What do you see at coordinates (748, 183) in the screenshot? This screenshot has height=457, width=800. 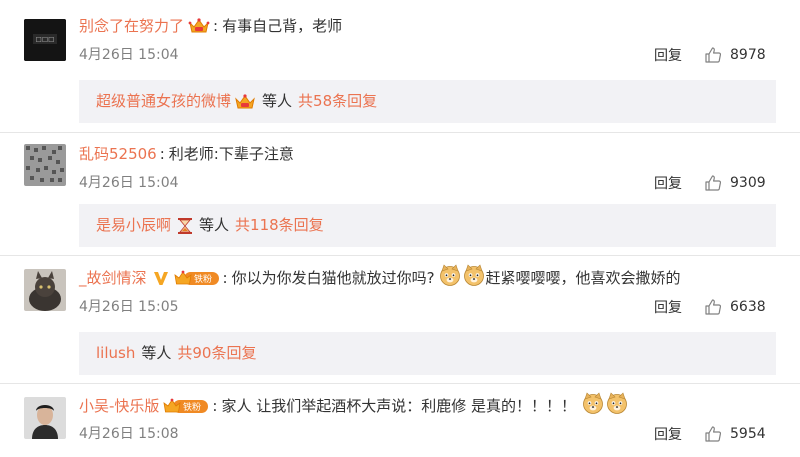 I see `like-count: 9309` at bounding box center [748, 183].